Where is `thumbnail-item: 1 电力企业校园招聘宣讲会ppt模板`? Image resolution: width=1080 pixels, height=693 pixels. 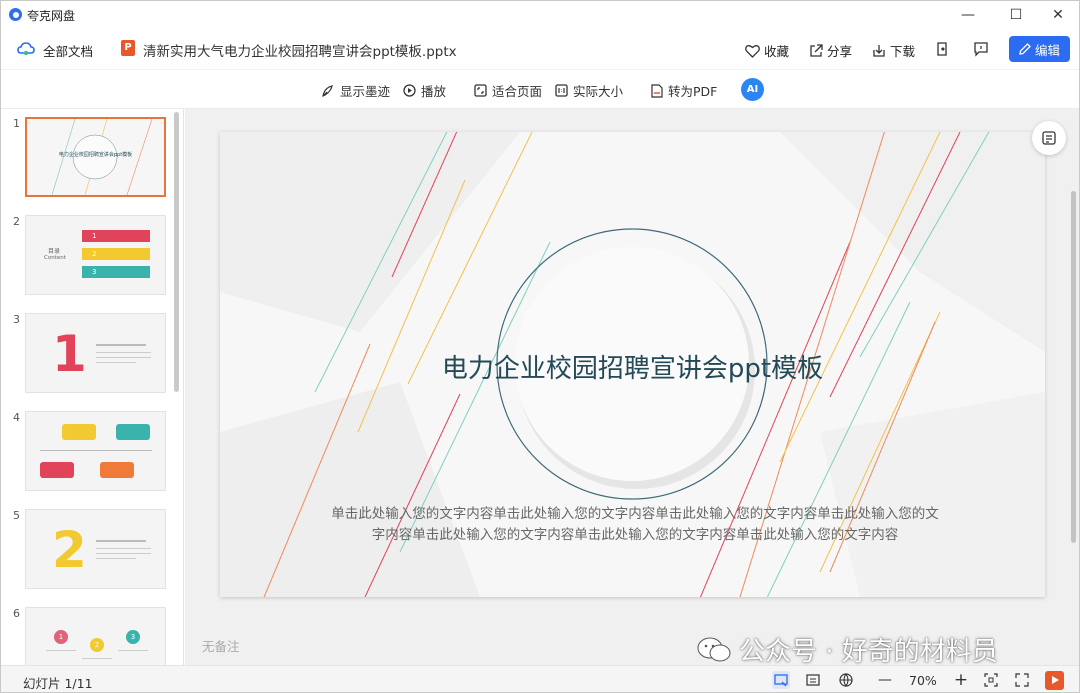
thumbnail-item: 1 电力企业校园招聘宣讲会ppt模板 is located at coordinates (88, 159).